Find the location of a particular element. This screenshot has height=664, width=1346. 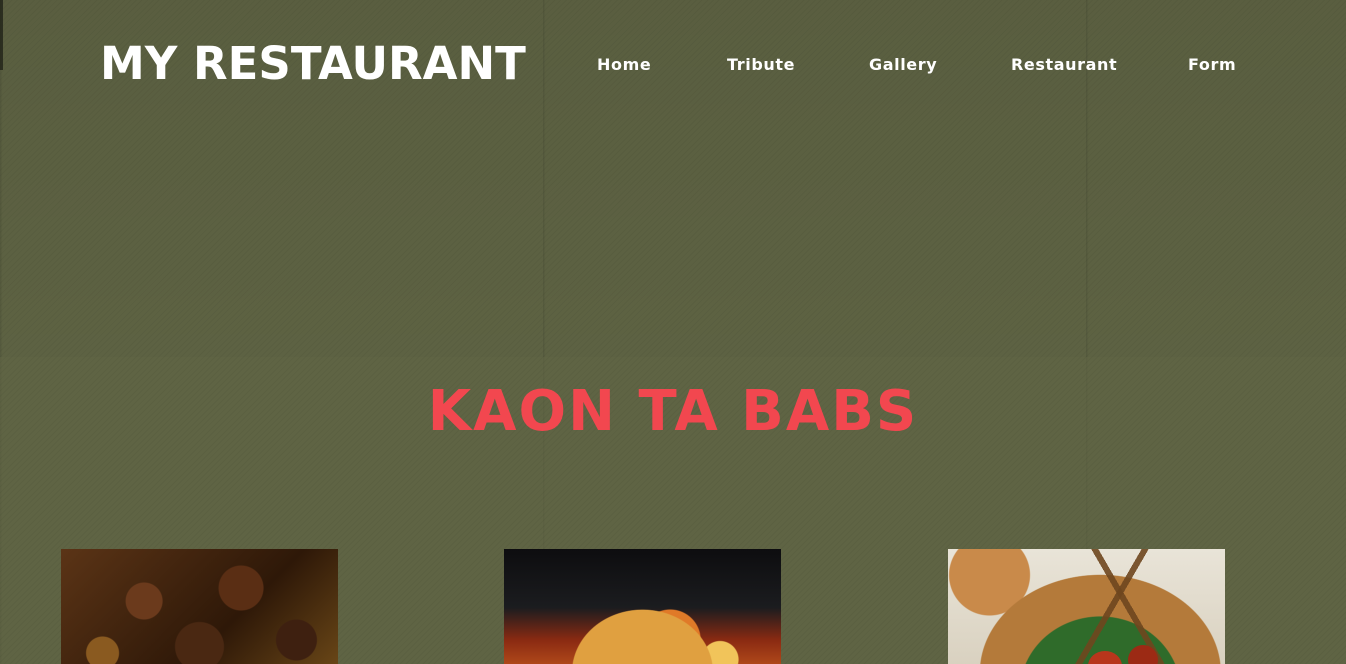

nav-link-home: Home is located at coordinates (624, 65).